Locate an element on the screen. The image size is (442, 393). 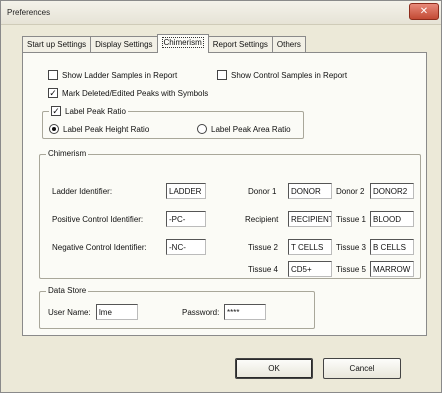
label-peak-ratio-checkbox: ✓ Label Peak Ratio is located at coordinates (88, 111).